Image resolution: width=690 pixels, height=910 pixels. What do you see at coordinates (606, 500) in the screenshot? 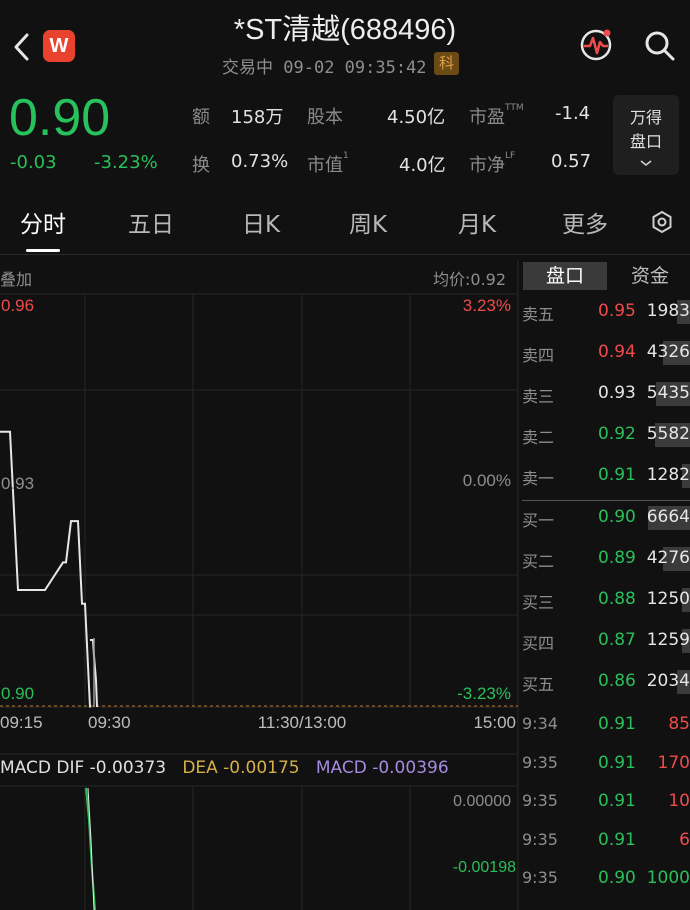
I see `orderbook-divider` at bounding box center [606, 500].